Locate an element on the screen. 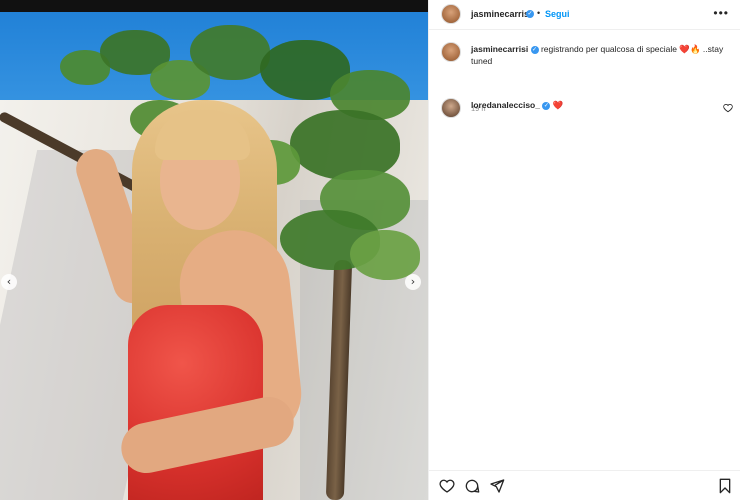  comment: loredanalecciso_ ✓ ❤️ is located at coordinates (517, 105).